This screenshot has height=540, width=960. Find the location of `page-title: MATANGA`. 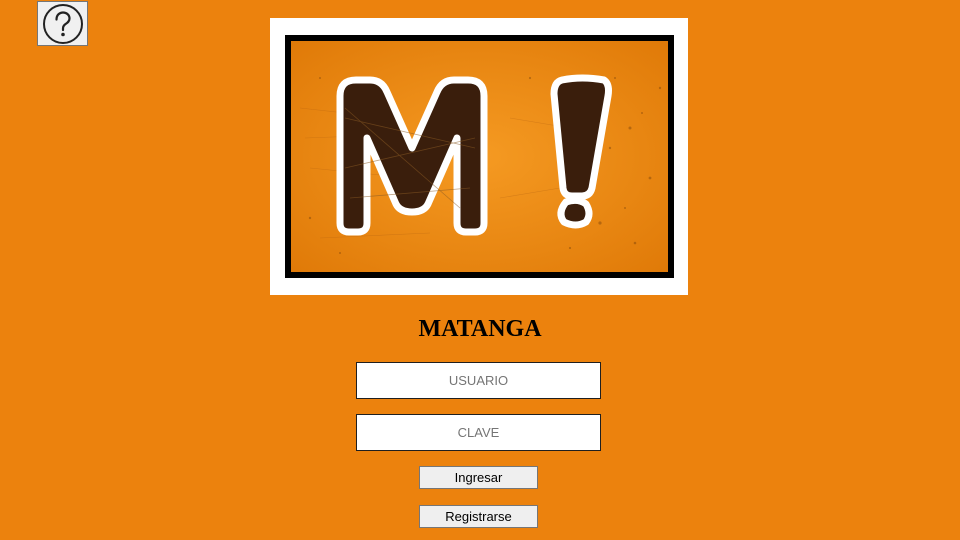

page-title: MATANGA is located at coordinates (480, 329).